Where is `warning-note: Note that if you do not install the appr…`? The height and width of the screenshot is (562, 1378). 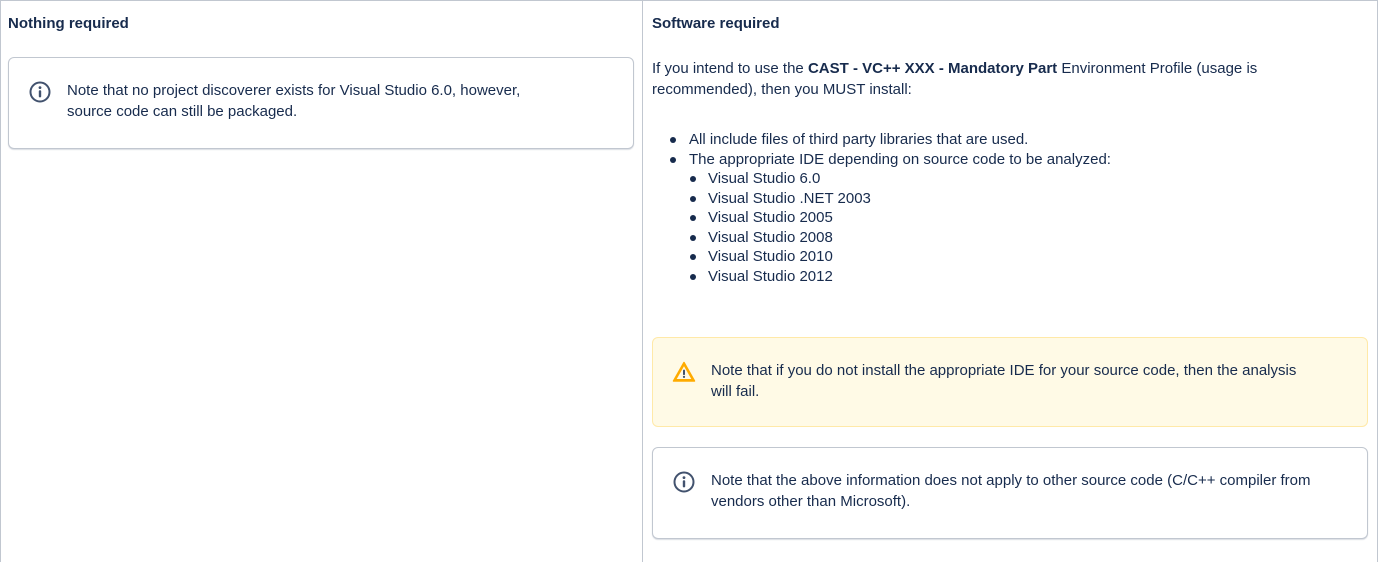
warning-note: Note that if you do not install the appr… is located at coordinates (1004, 381).